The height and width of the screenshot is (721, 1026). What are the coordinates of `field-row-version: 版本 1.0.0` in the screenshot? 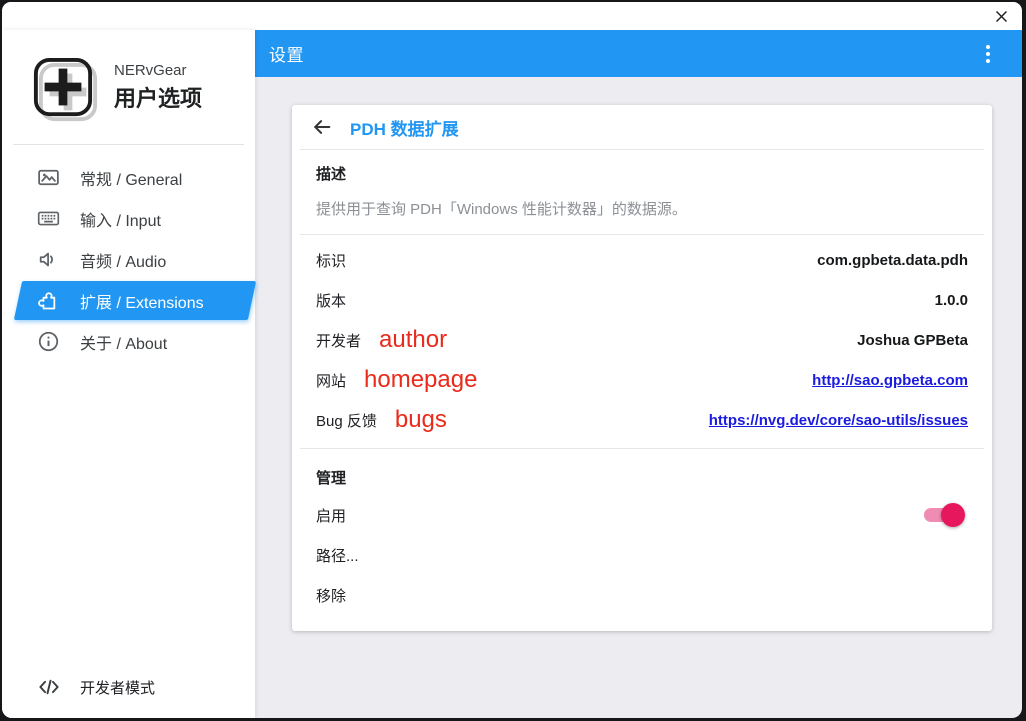 It's located at (642, 300).